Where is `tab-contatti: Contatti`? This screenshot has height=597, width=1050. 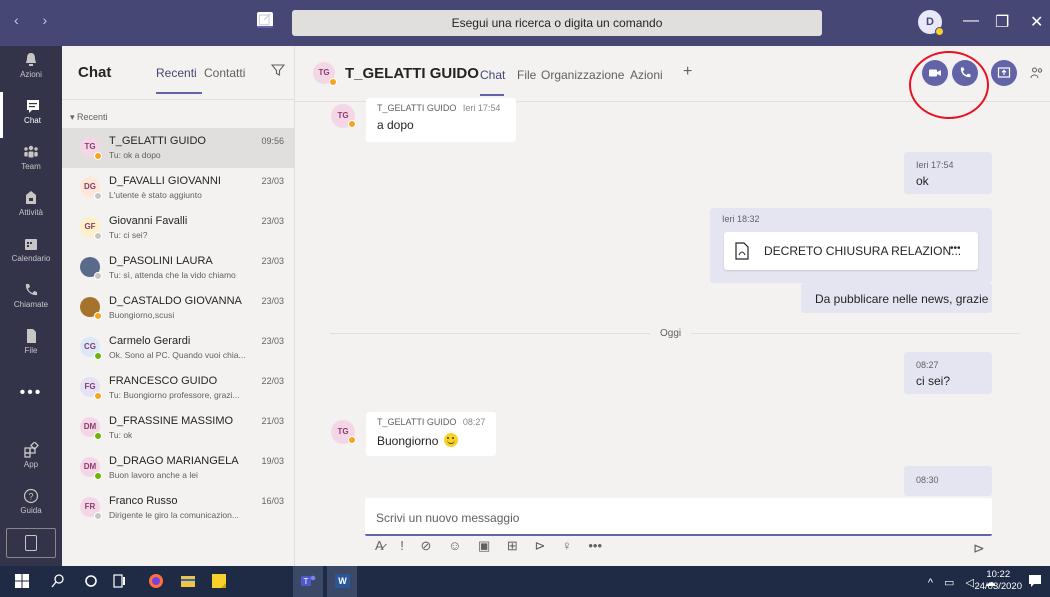
tab-contatti: Contatti is located at coordinates (224, 73).